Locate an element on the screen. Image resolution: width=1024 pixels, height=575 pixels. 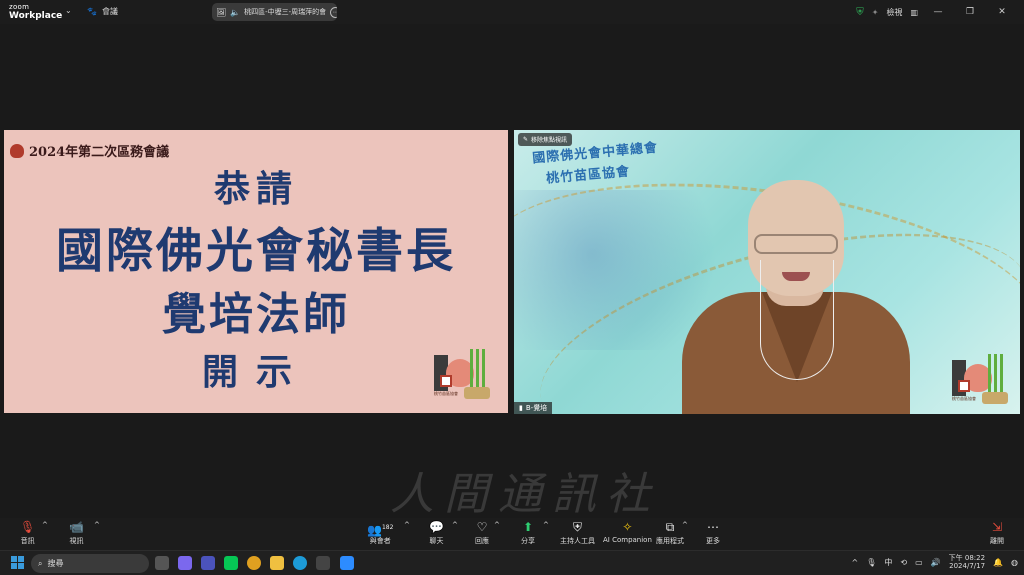
share-button: ⬆ 分享 is located at coordinates (528, 533).